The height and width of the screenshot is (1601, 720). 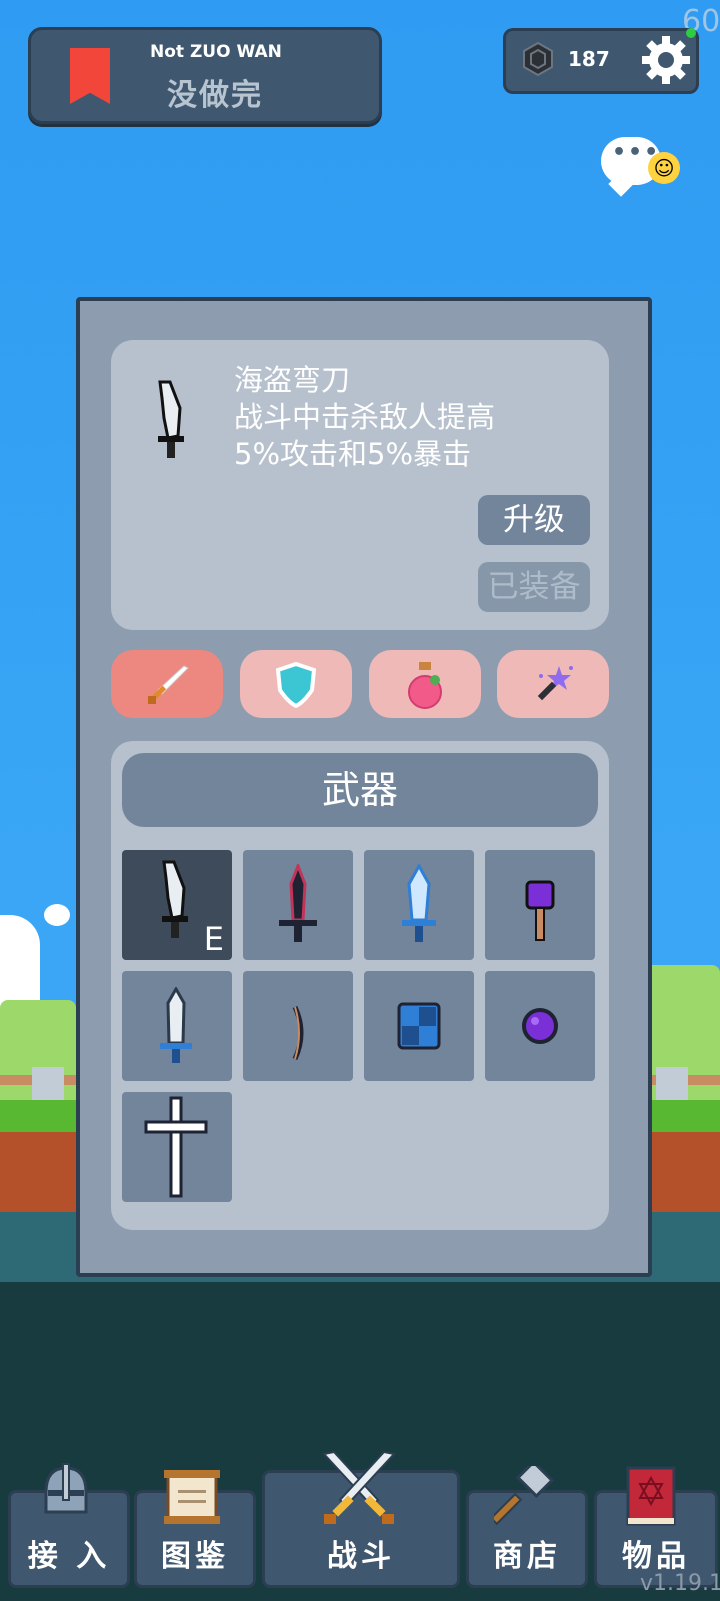 I want to click on blue-shield-icon, so click(x=419, y=1026).